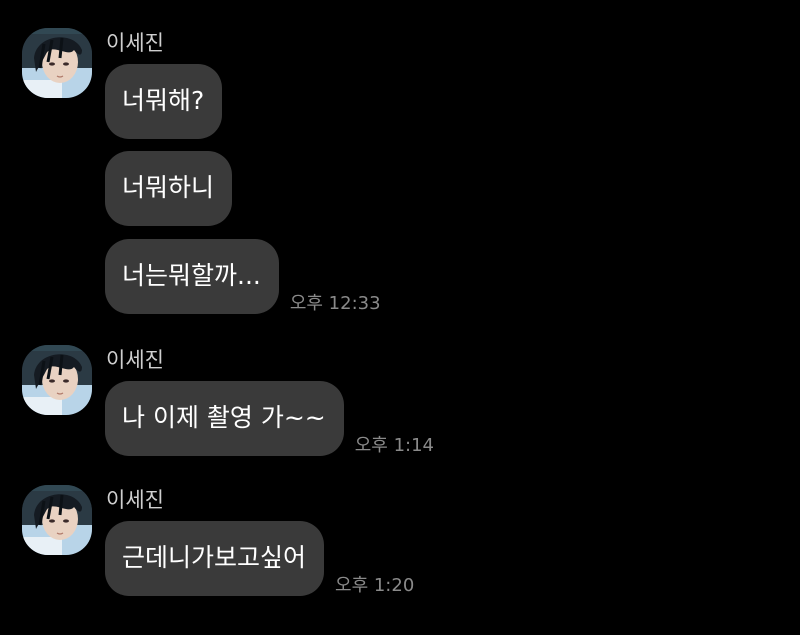  What do you see at coordinates (335, 303) in the screenshot?
I see `message-timestamp: 오후 12:33` at bounding box center [335, 303].